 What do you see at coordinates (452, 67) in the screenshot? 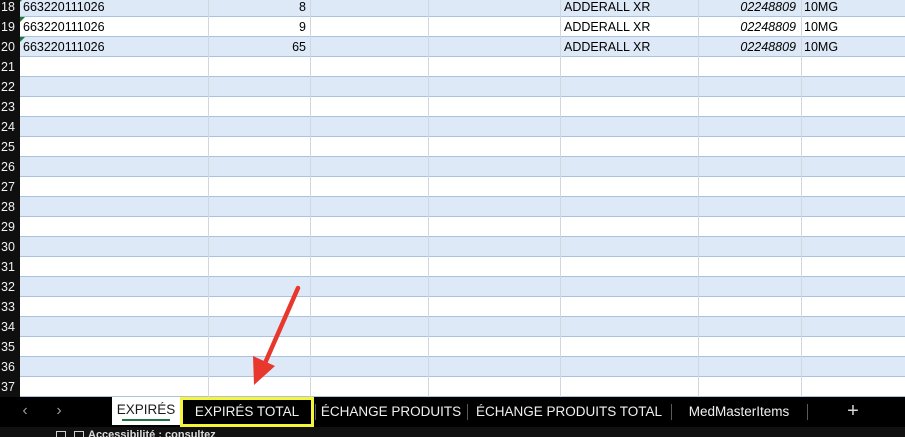
I see `table-row: 21` at bounding box center [452, 67].